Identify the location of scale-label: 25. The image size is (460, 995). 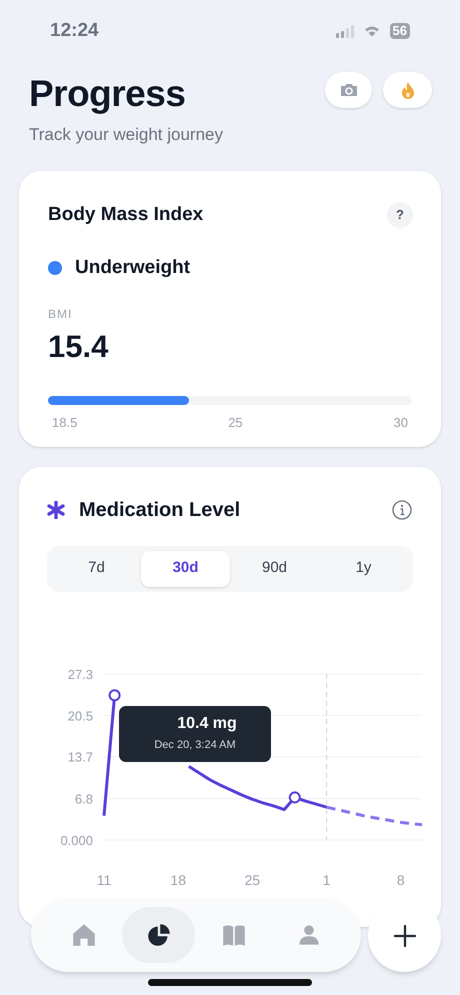
(235, 423).